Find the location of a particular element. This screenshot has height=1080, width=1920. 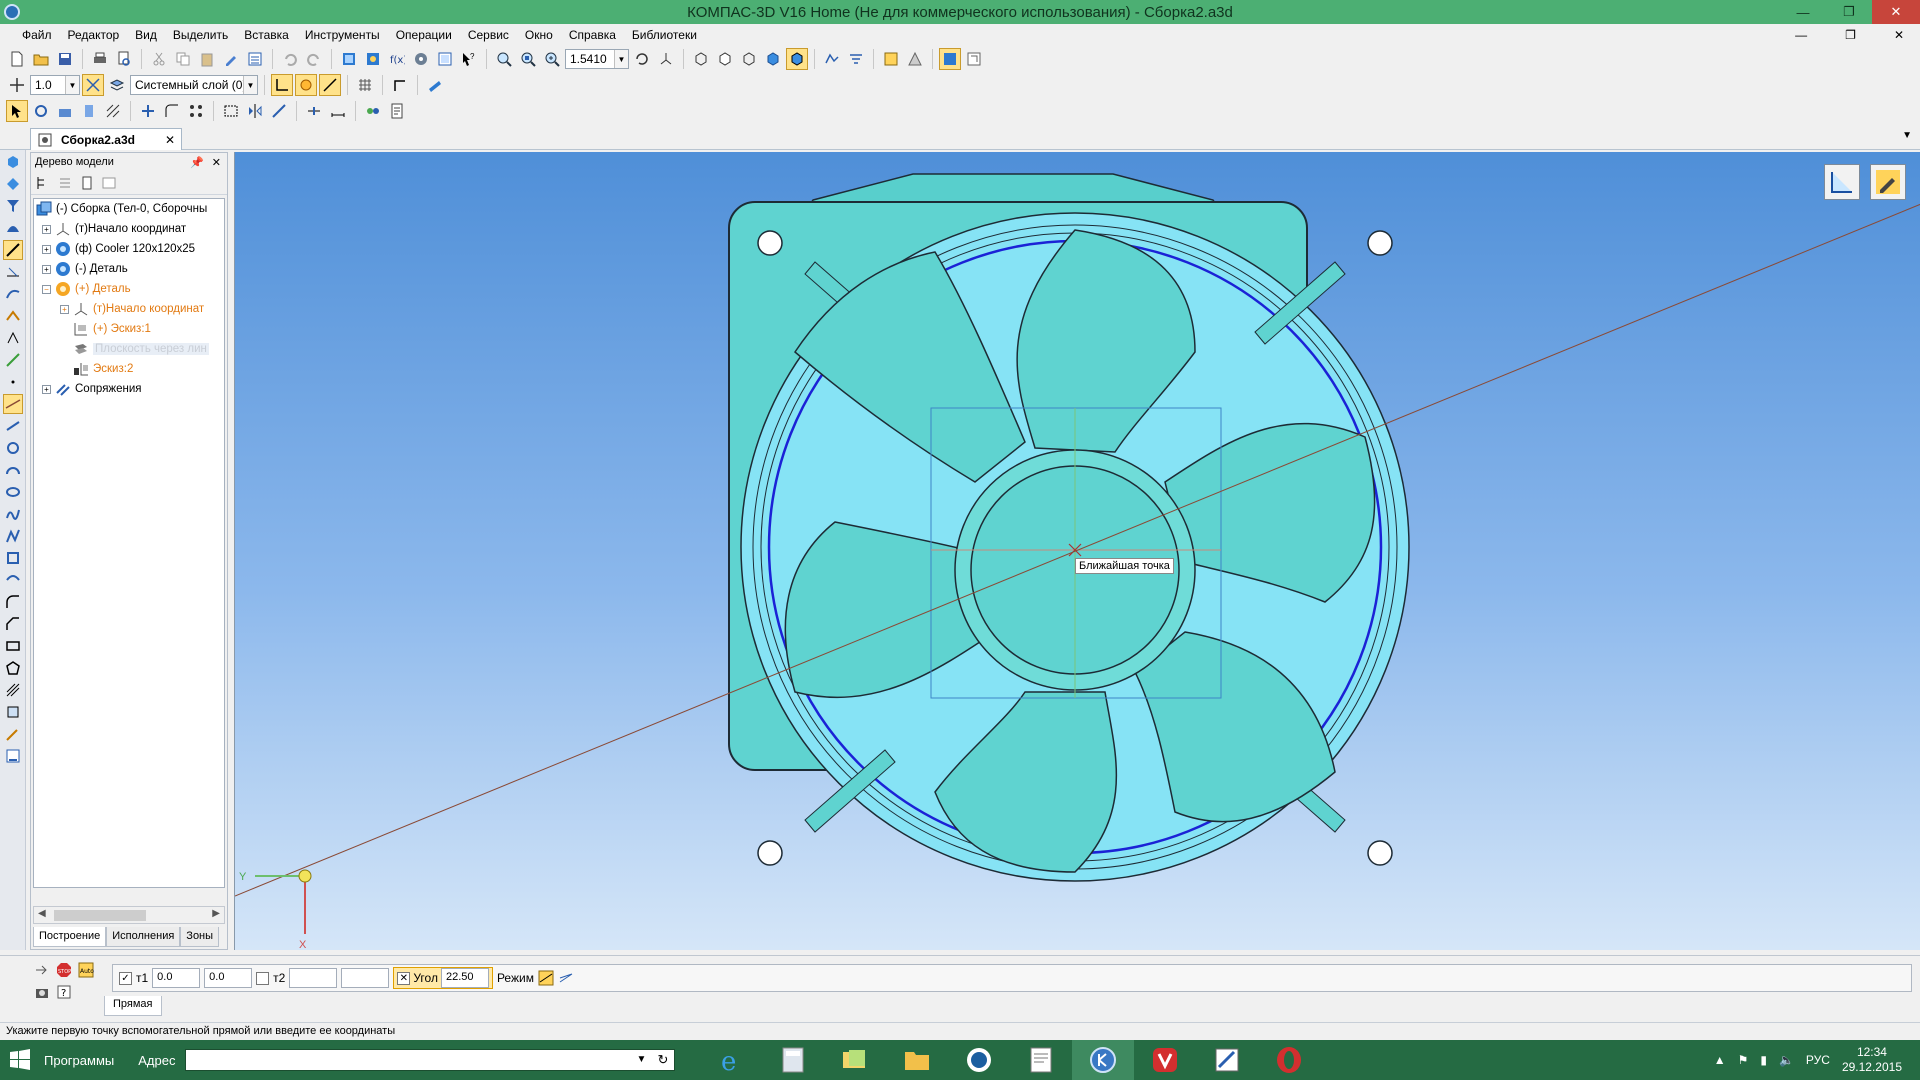

menu-editor: Редактор is located at coordinates (94, 35).